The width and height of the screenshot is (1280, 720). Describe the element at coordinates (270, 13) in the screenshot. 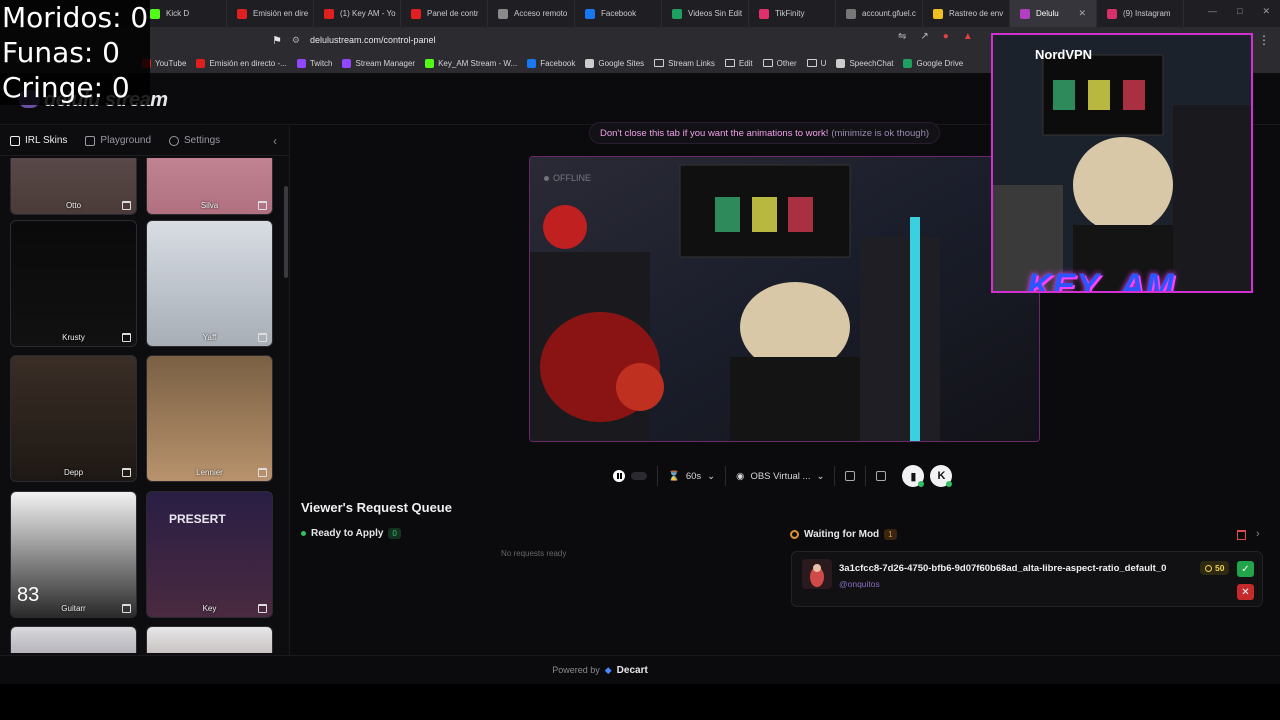

I see `browser-tab: Emisión en dire` at that location.